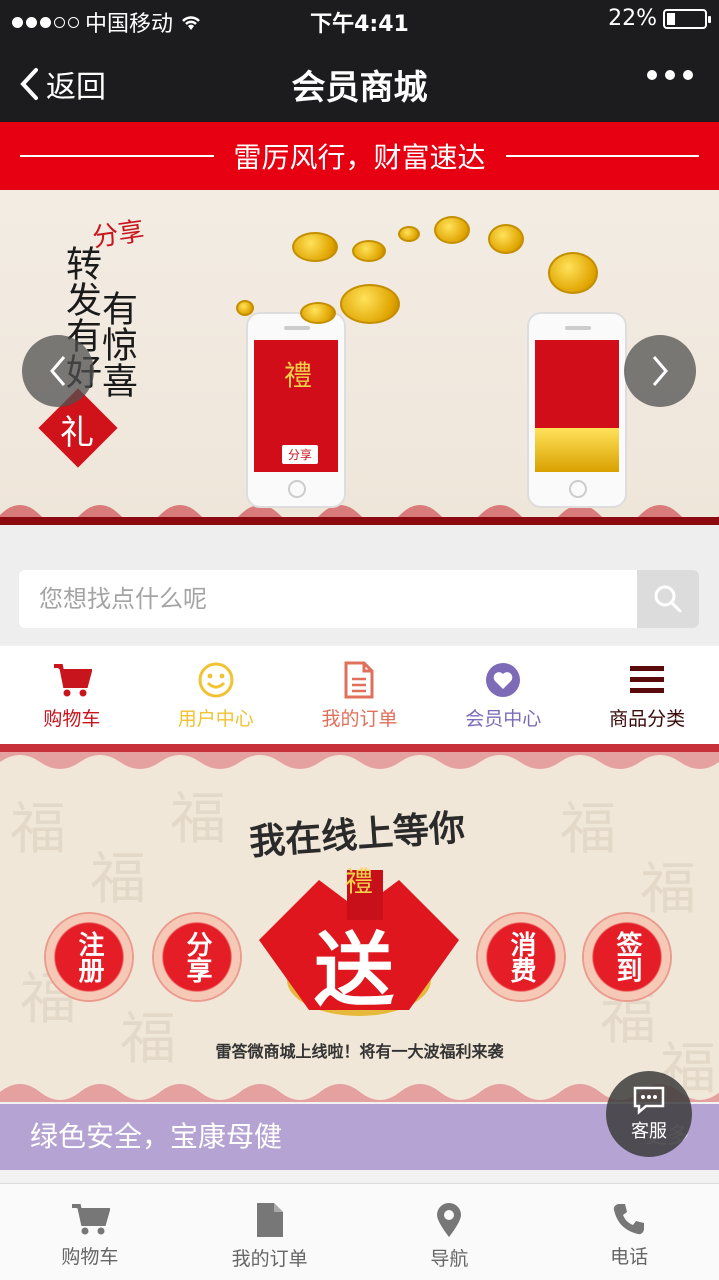 Image resolution: width=719 pixels, height=1280 pixels. I want to click on slogan-text: 雷厉风行，财富速达, so click(359, 157).